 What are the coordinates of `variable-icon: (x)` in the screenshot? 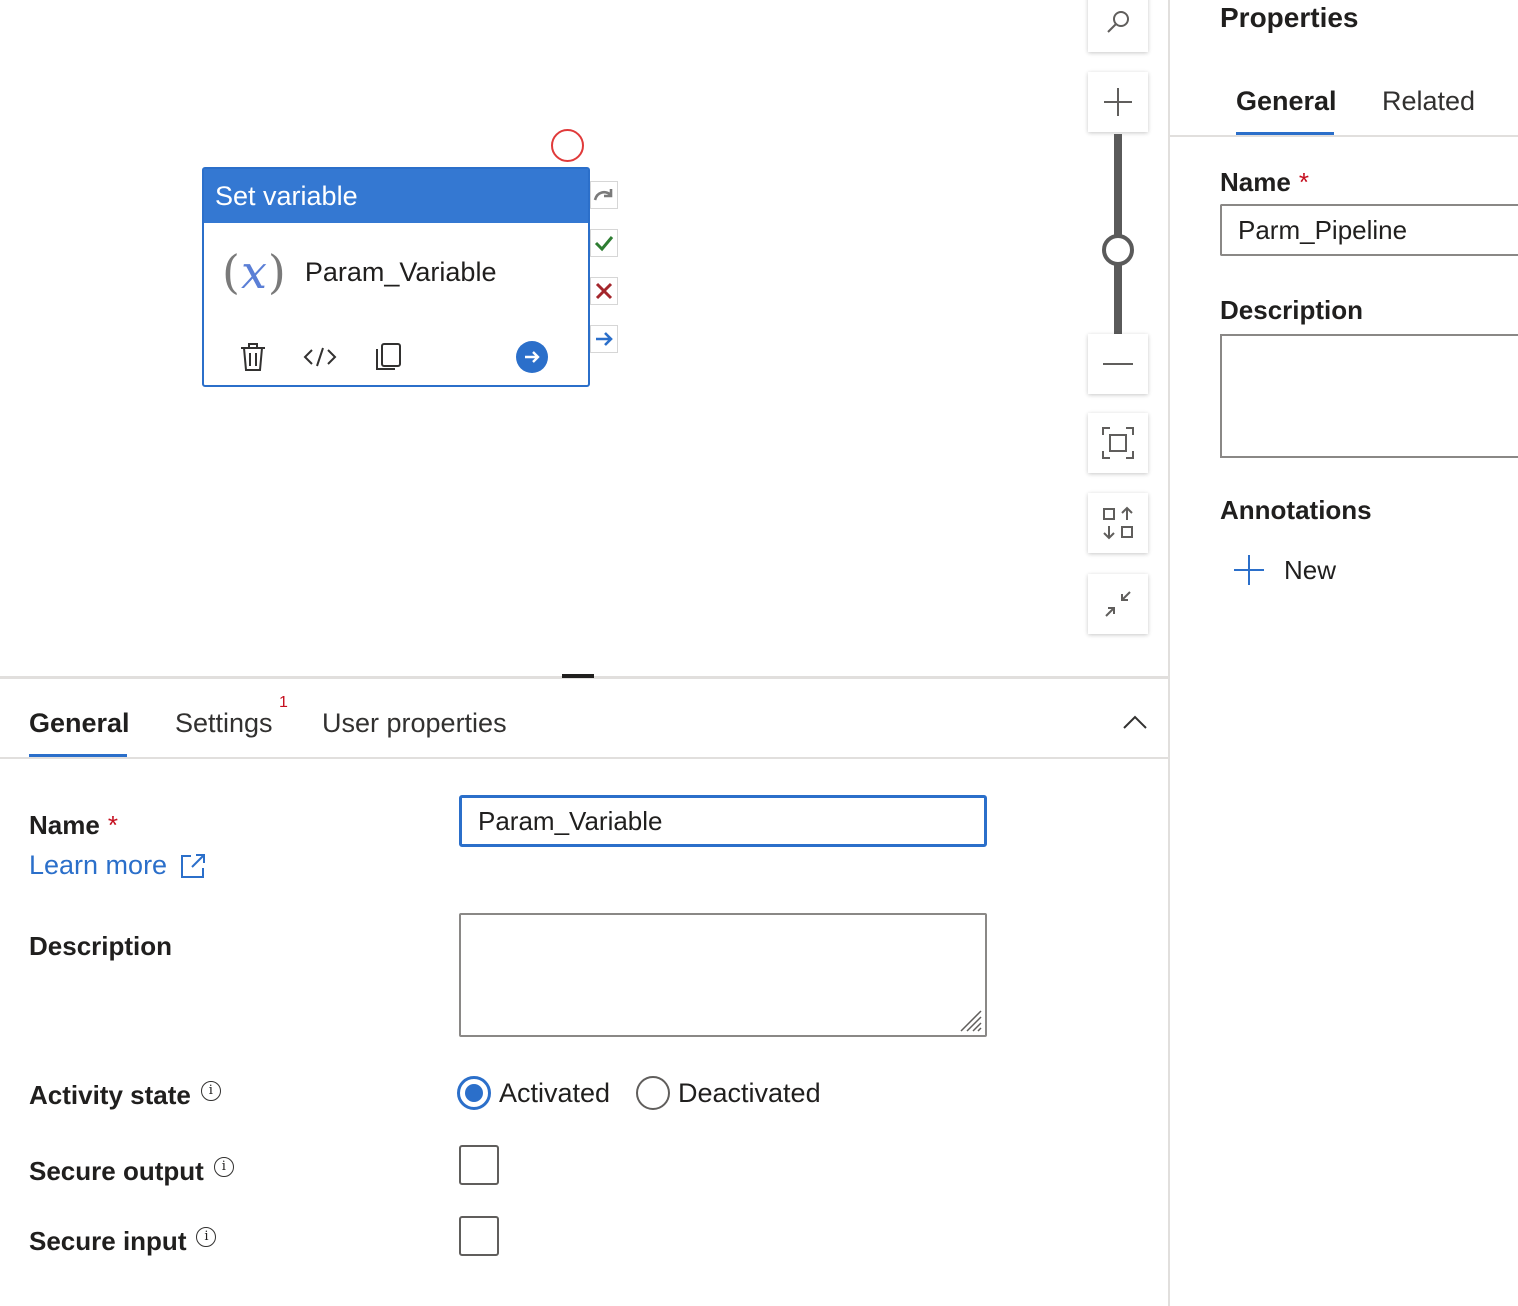 It's located at (254, 272).